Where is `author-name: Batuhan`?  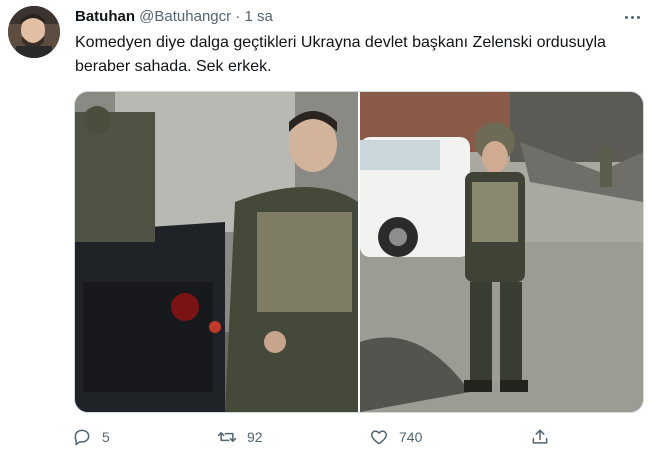 author-name: Batuhan is located at coordinates (105, 16).